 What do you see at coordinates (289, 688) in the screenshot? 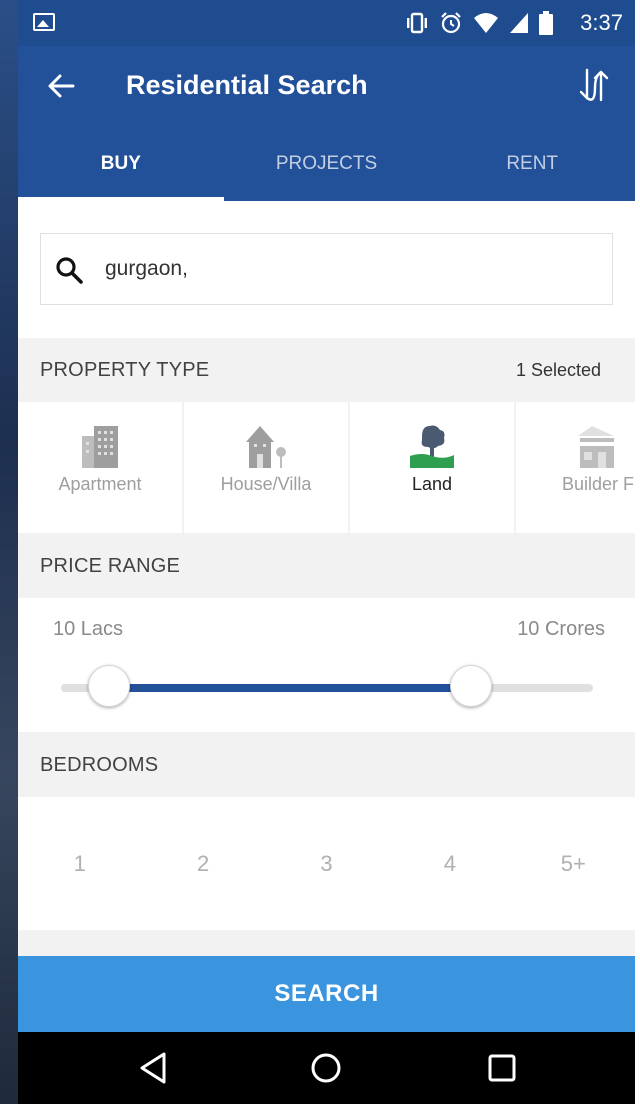
I see `price-slider-range-fill` at bounding box center [289, 688].